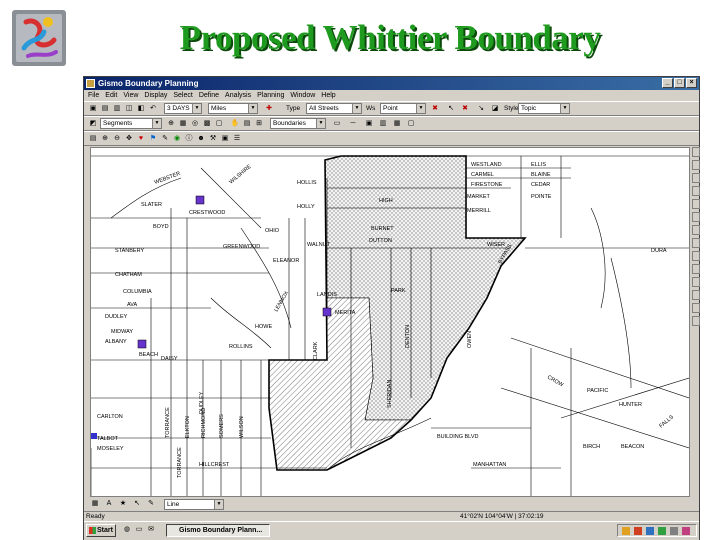 Image resolution: width=720 pixels, height=540 pixels. Describe the element at coordinates (667, 83) in the screenshot. I see `minimize-button: _` at that location.